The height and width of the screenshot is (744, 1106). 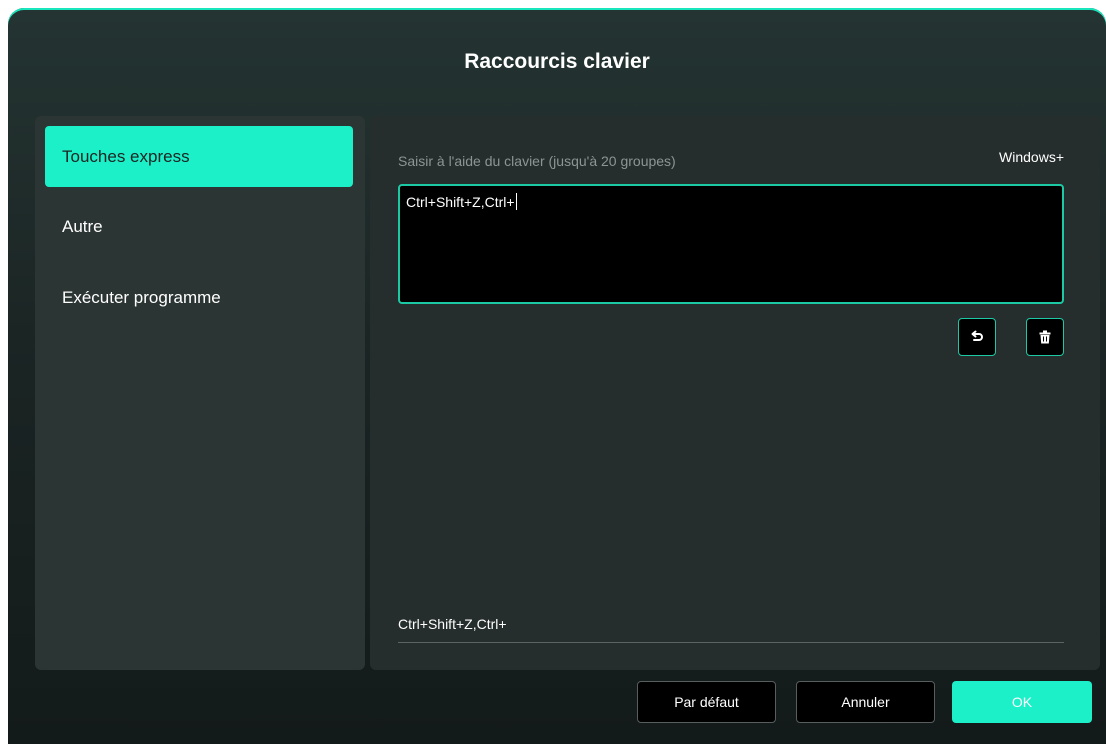 I want to click on sidebar-item-autre: Autre, so click(x=199, y=226).